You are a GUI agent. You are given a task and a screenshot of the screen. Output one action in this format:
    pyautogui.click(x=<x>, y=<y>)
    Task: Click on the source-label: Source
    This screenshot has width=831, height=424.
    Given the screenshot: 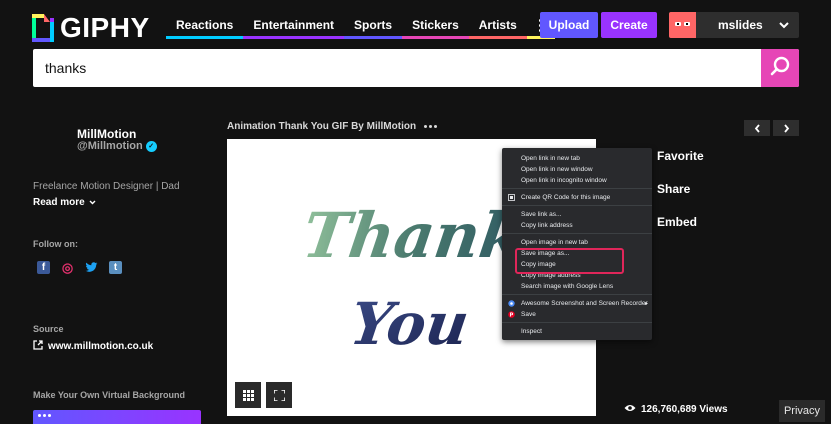 What is the action you would take?
    pyautogui.click(x=48, y=329)
    